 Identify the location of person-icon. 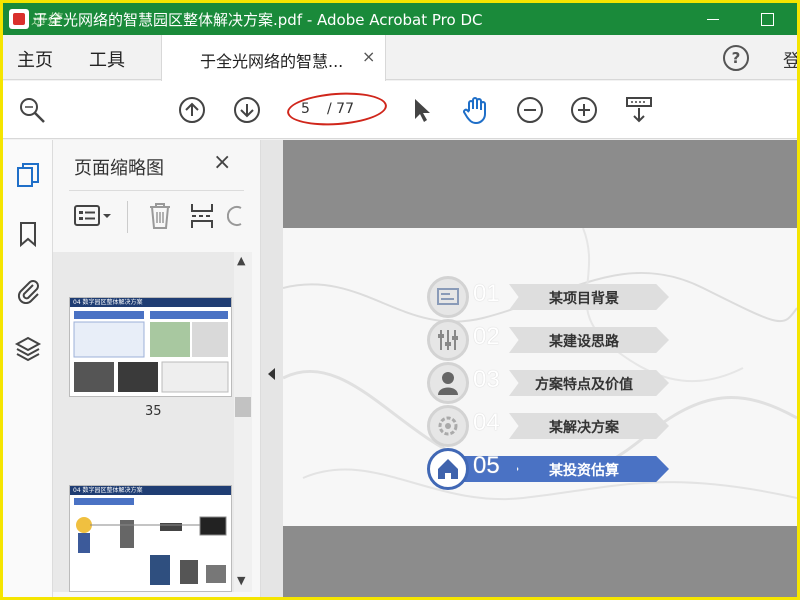
(448, 383).